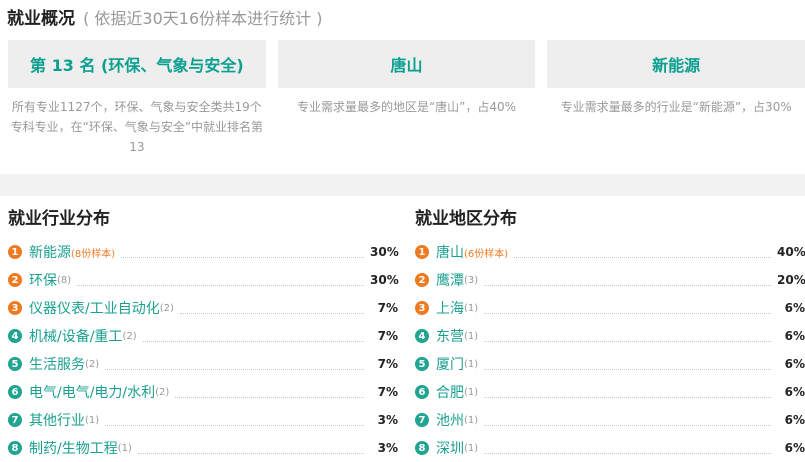  What do you see at coordinates (94, 308) in the screenshot?
I see `industry-name-link: 仪器仪表/工业自动化` at bounding box center [94, 308].